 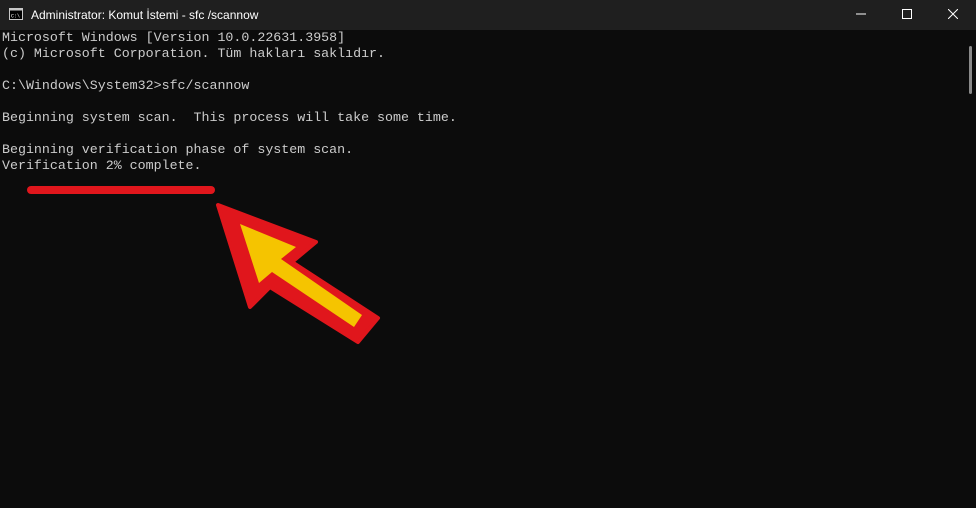 I want to click on console-line-command: C:\Windows\System32>sfc/scannow, so click(x=126, y=85).